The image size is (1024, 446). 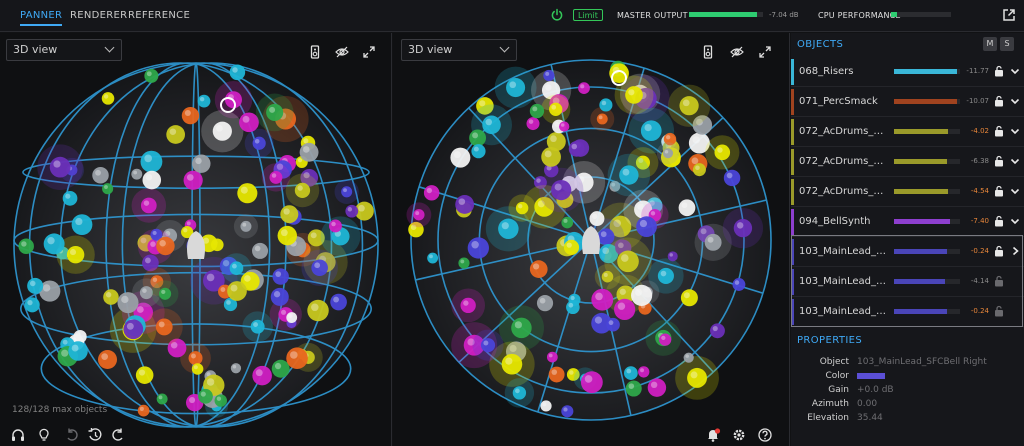 What do you see at coordinates (72, 435) in the screenshot?
I see `undo-icon` at bounding box center [72, 435].